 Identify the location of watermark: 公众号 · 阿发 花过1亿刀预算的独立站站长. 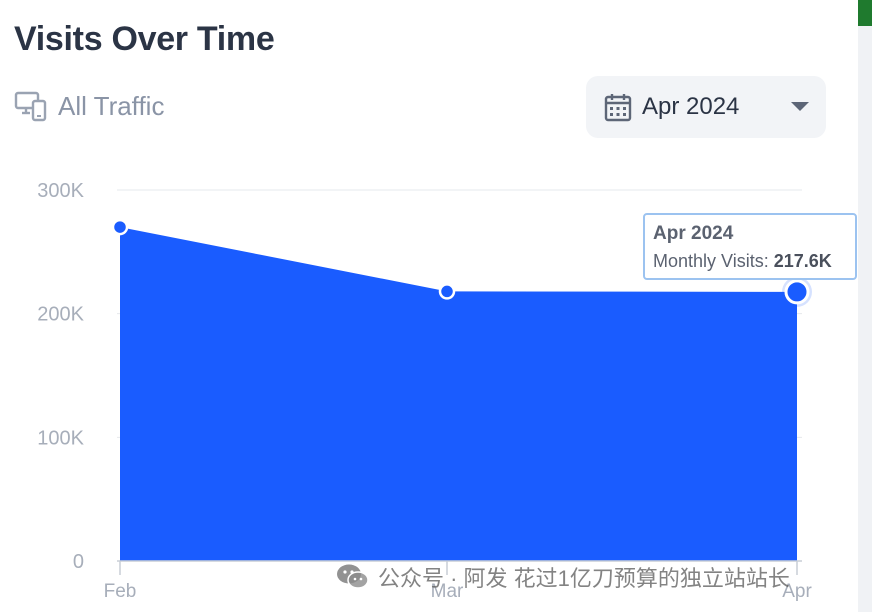
(563, 577).